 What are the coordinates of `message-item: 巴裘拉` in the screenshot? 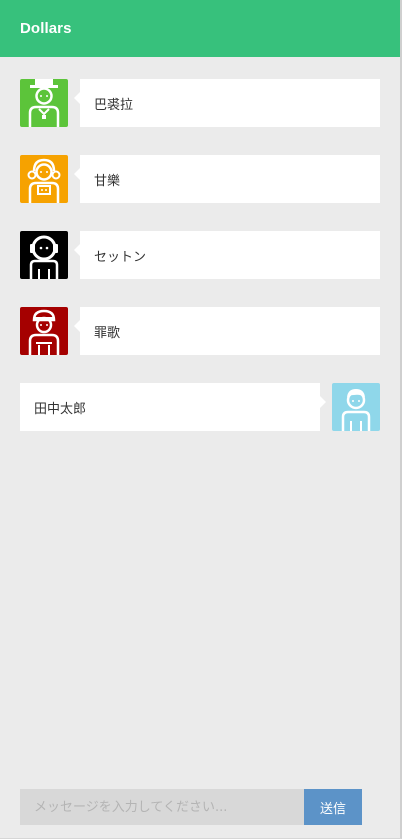 It's located at (200, 103).